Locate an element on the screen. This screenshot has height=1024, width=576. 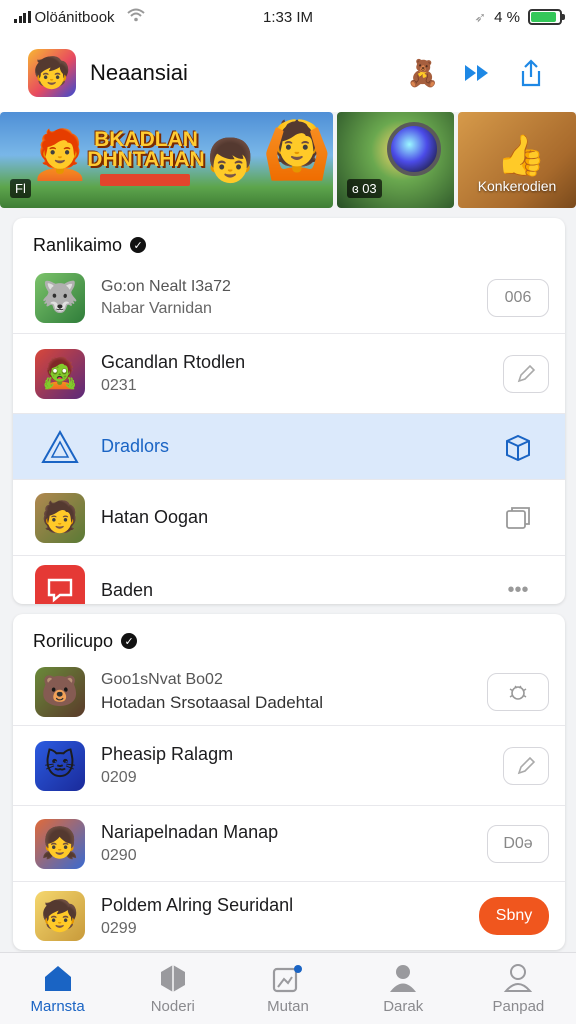
item-title: Nariapelnadan Manap is located at coordinates (190, 832).